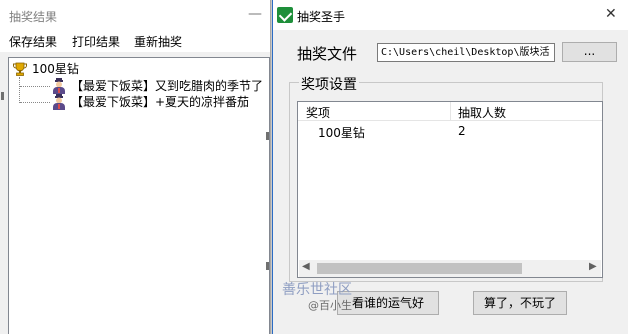 Image resolution: width=628 pixels, height=334 pixels. What do you see at coordinates (255, 14) in the screenshot?
I see `minimize-icon: —` at bounding box center [255, 14].